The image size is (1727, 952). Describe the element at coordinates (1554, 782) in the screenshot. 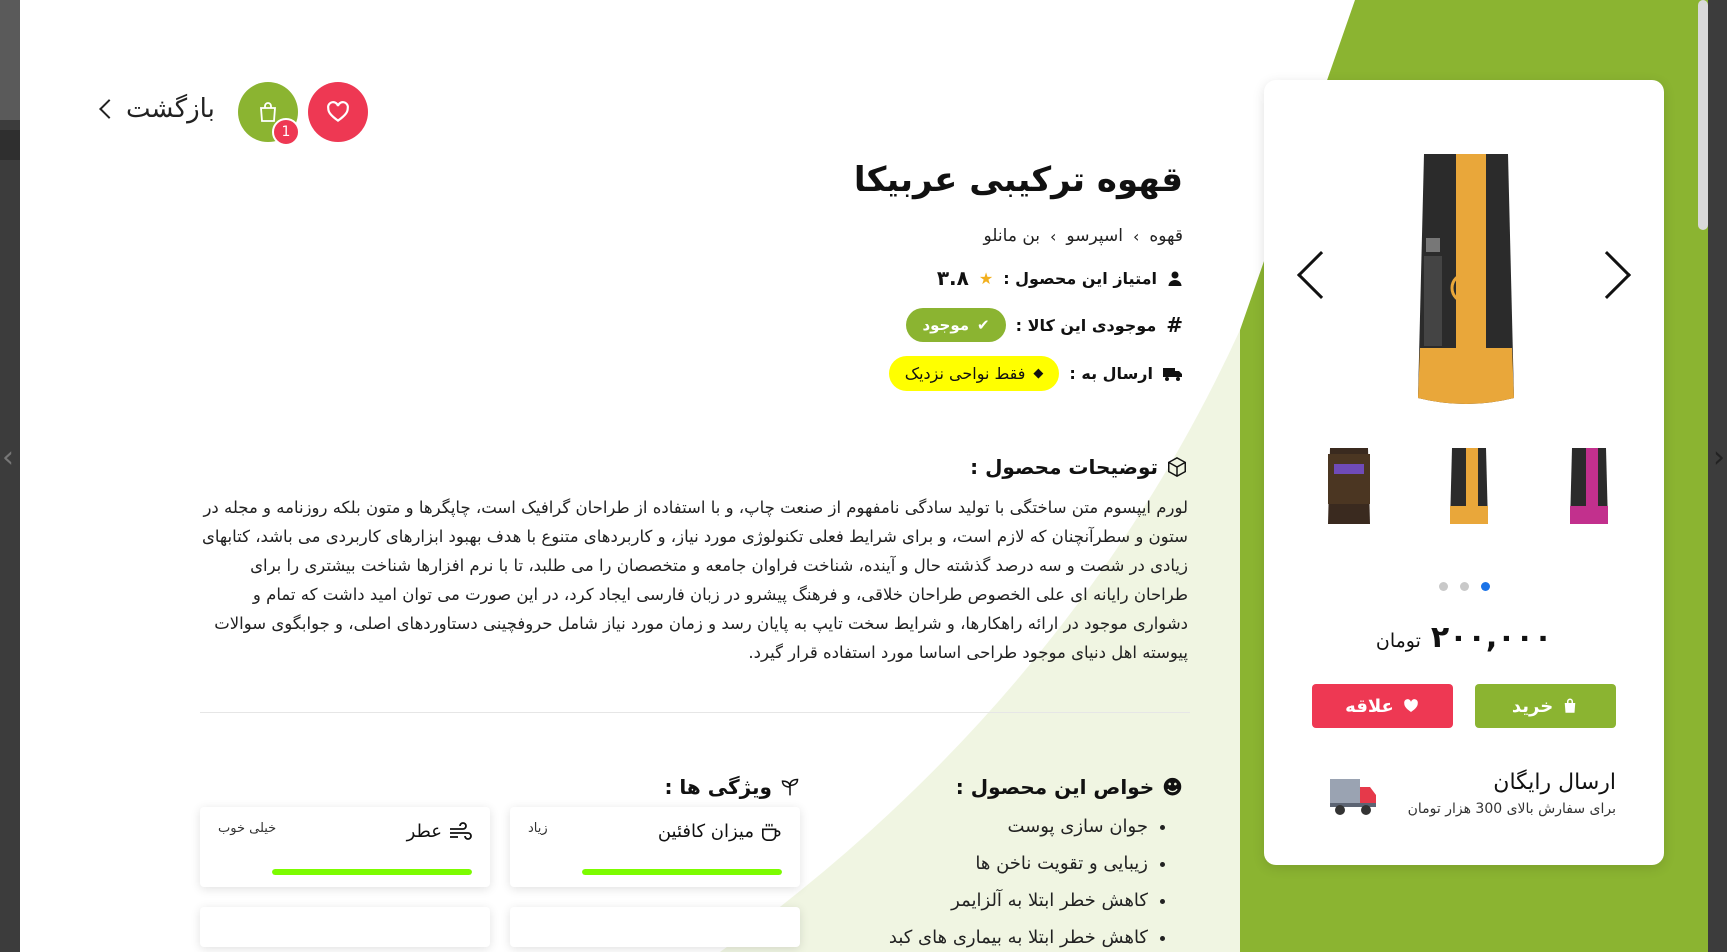

I see `shipping-title: ارسال رایگان` at that location.